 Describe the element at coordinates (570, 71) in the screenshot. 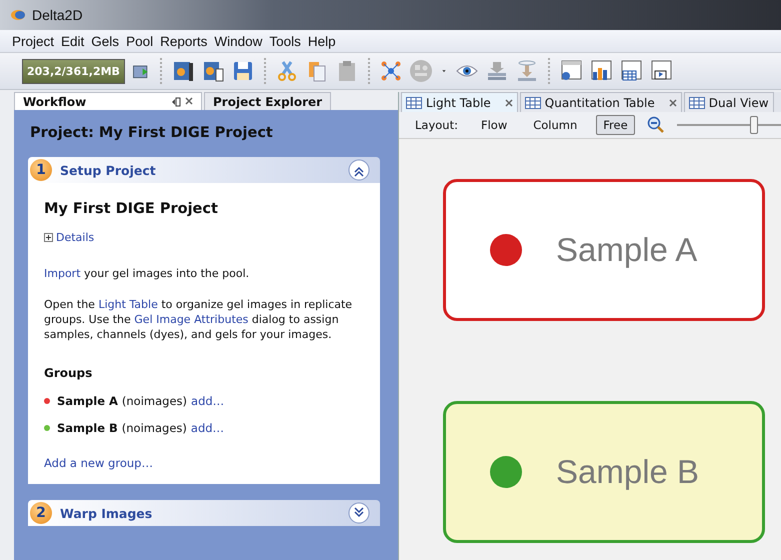

I see `gel-window-icon` at that location.